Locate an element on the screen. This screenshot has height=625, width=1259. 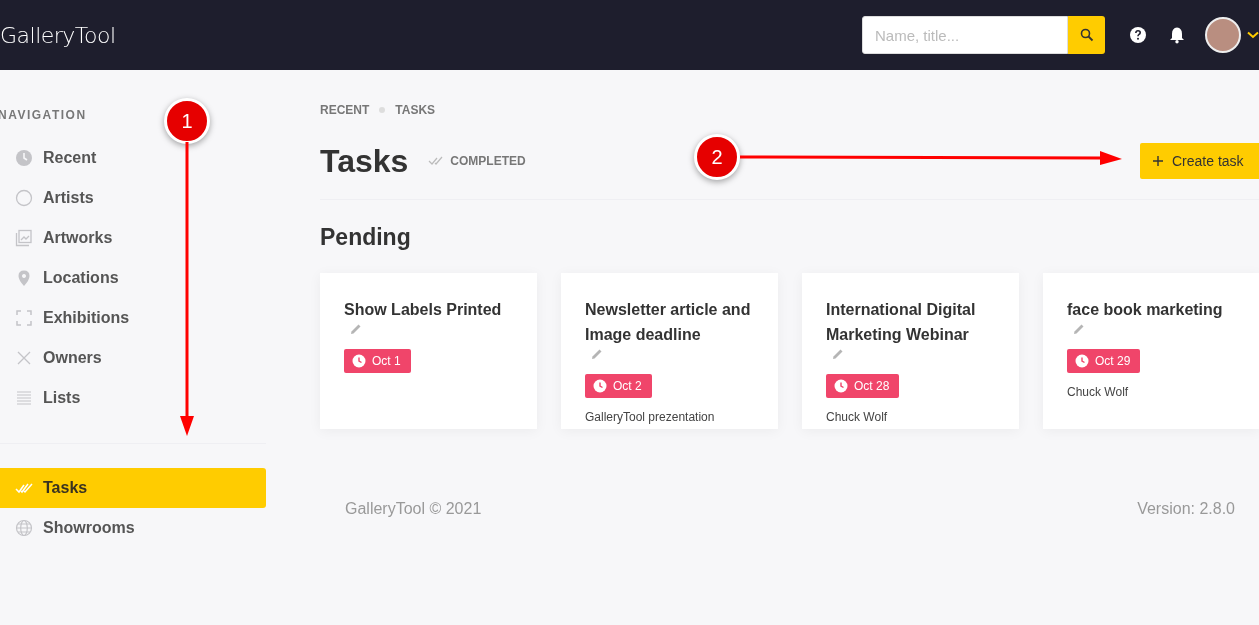
chevron-down-icon is located at coordinates (1253, 35).